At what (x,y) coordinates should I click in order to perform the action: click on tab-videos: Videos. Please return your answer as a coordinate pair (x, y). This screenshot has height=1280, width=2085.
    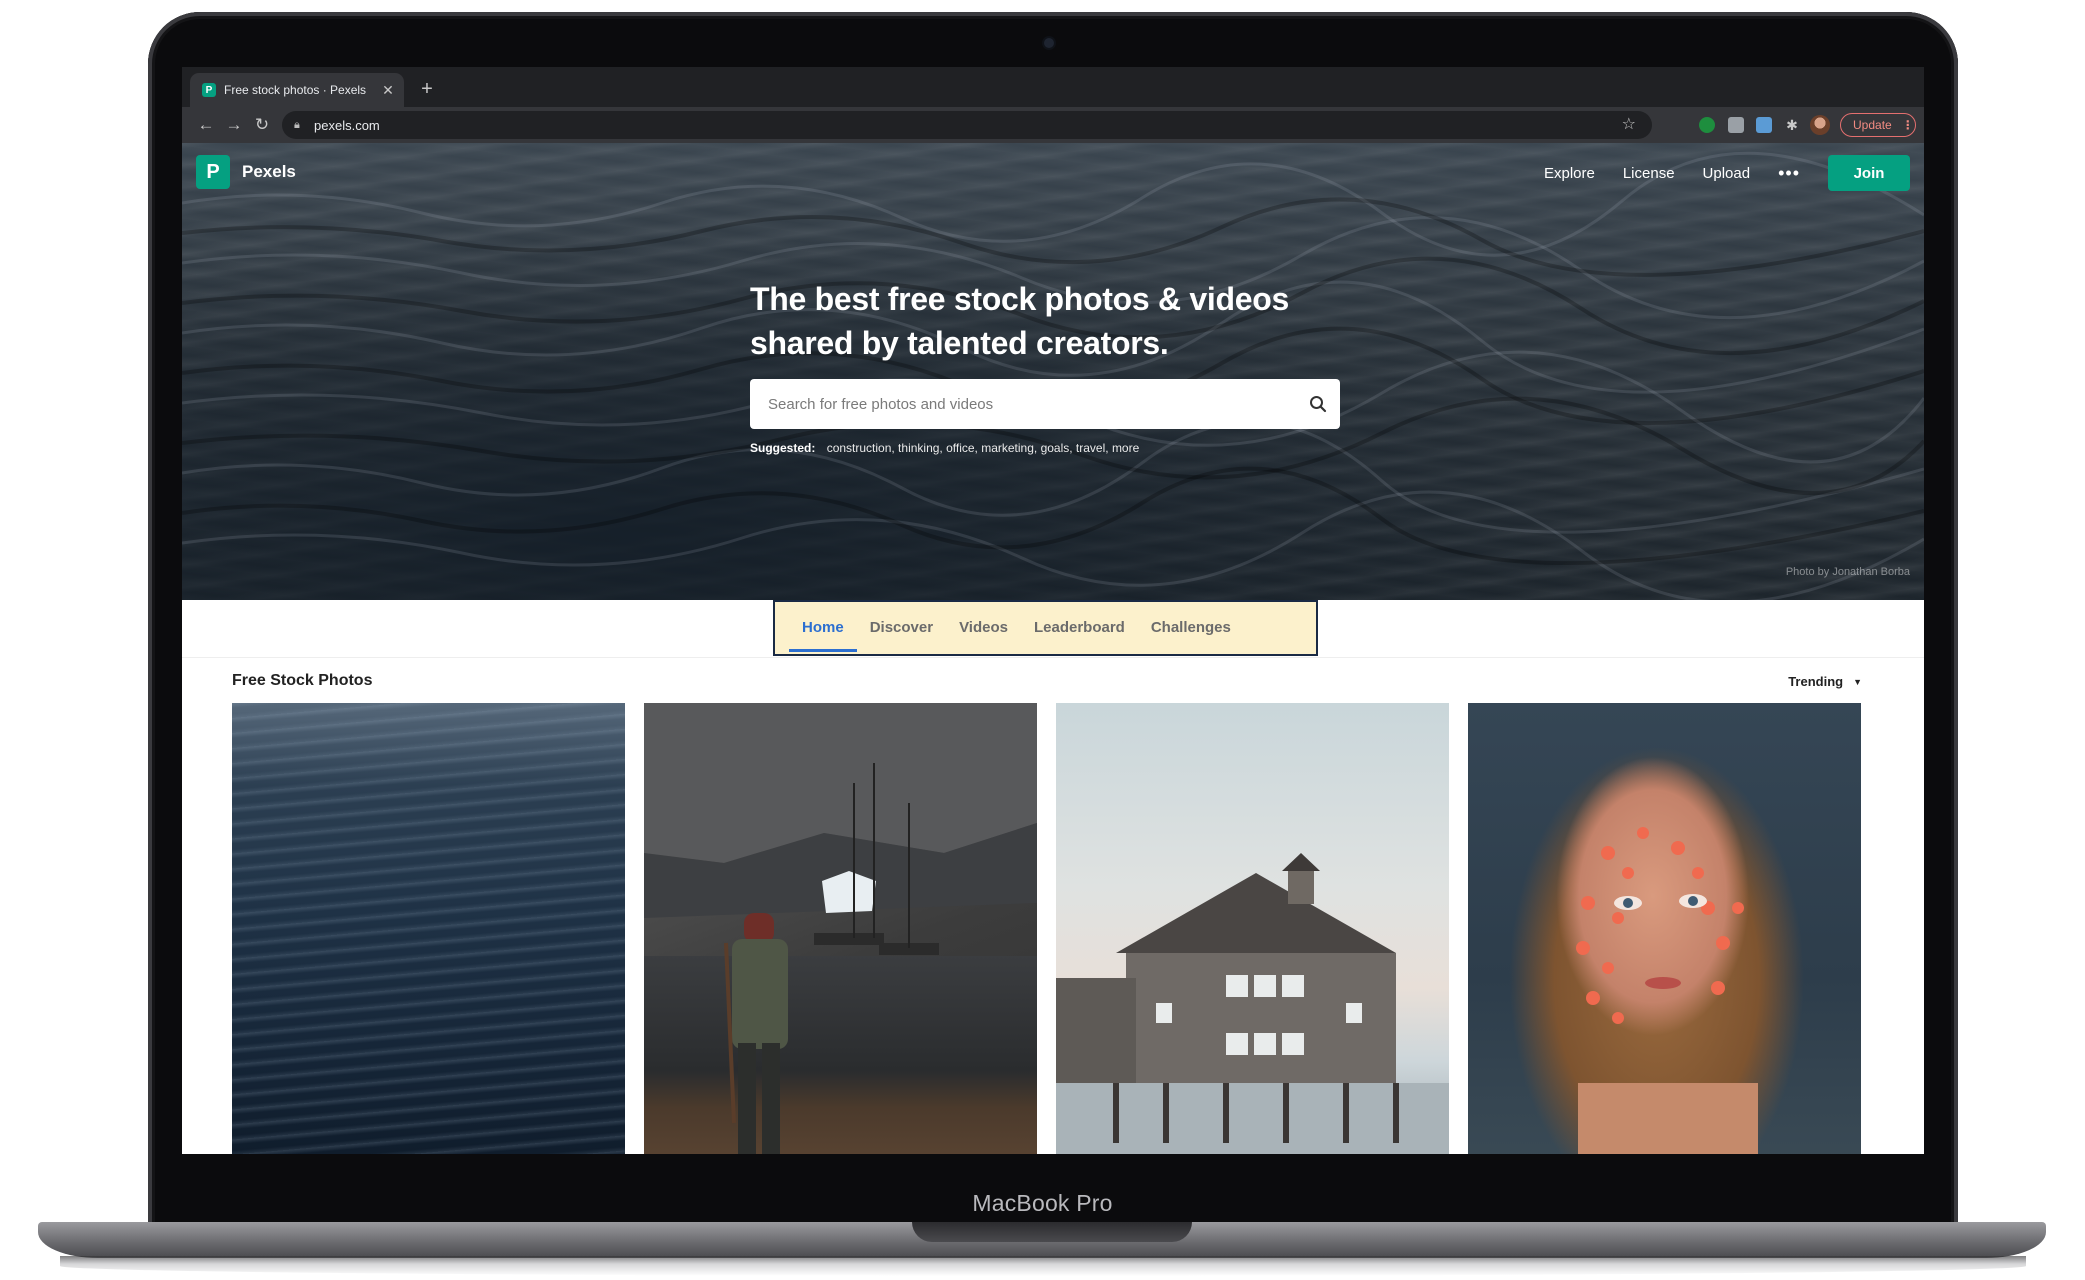
    Looking at the image, I should click on (983, 628).